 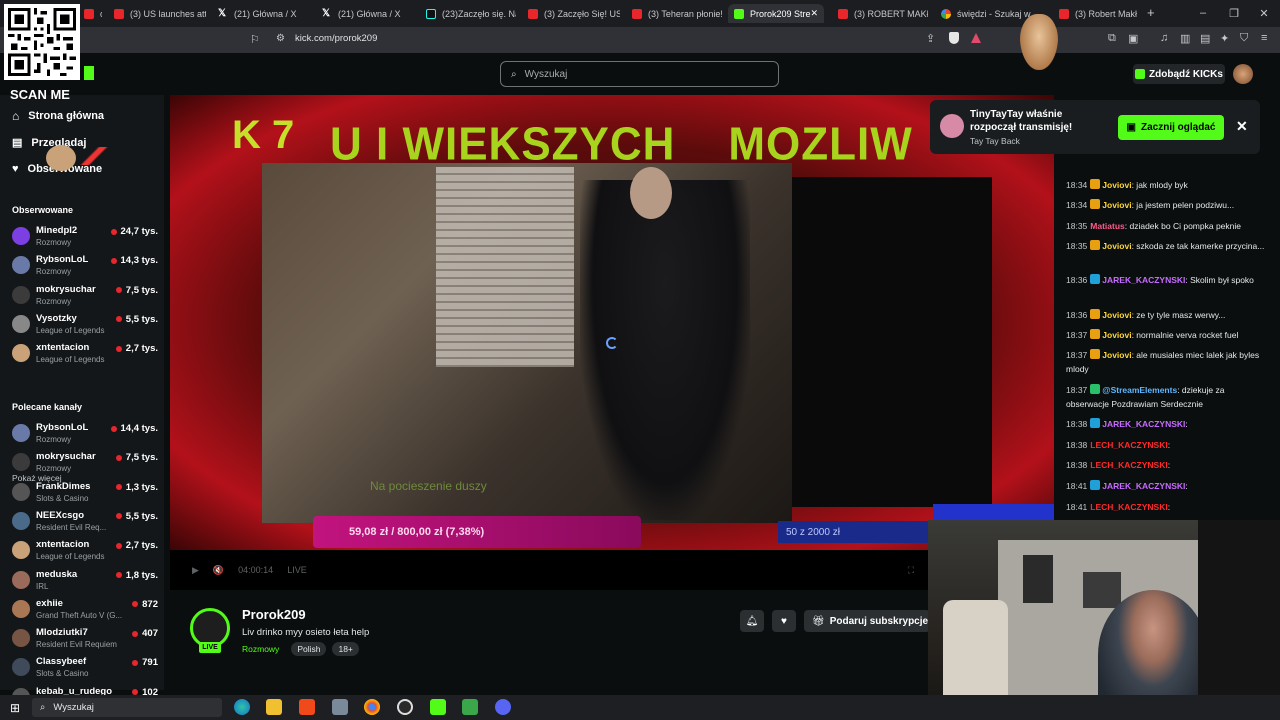 What do you see at coordinates (242, 707) in the screenshot?
I see `edge-icon` at bounding box center [242, 707].